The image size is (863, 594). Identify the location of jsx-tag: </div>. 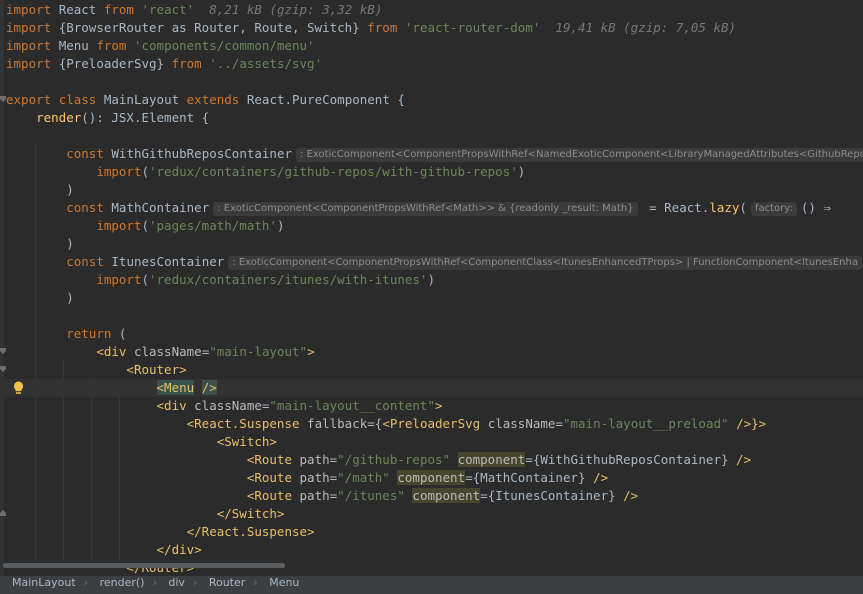
(179, 549).